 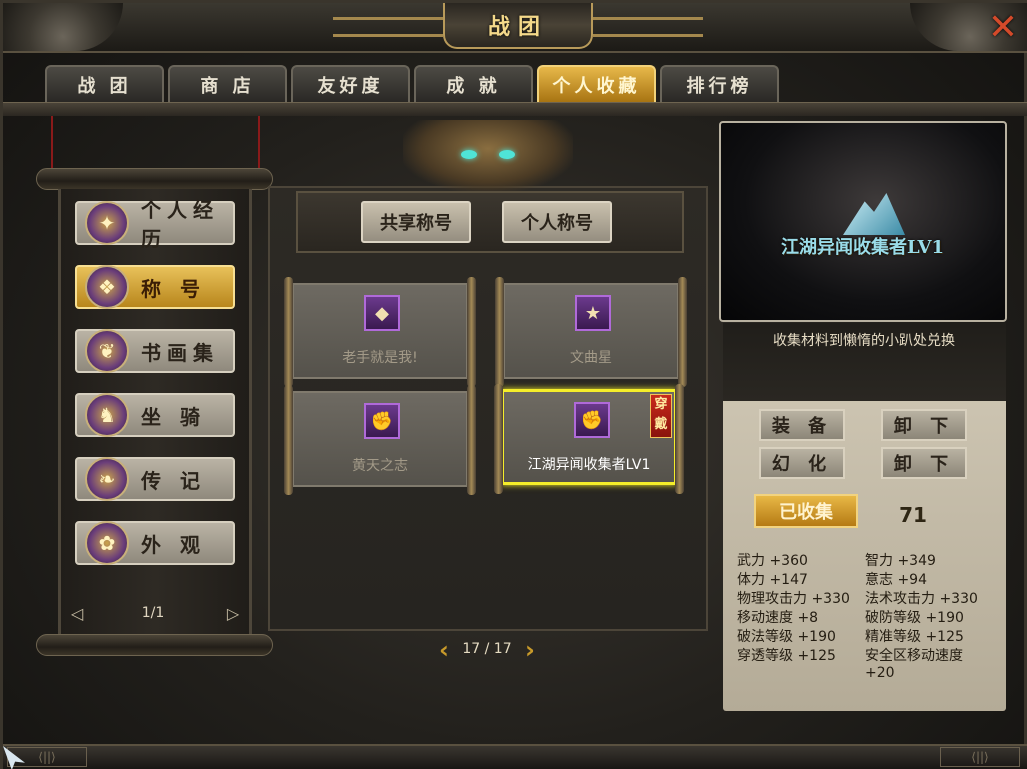 What do you see at coordinates (896, 580) in the screenshot?
I see `stat-item: 意志 +94` at bounding box center [896, 580].